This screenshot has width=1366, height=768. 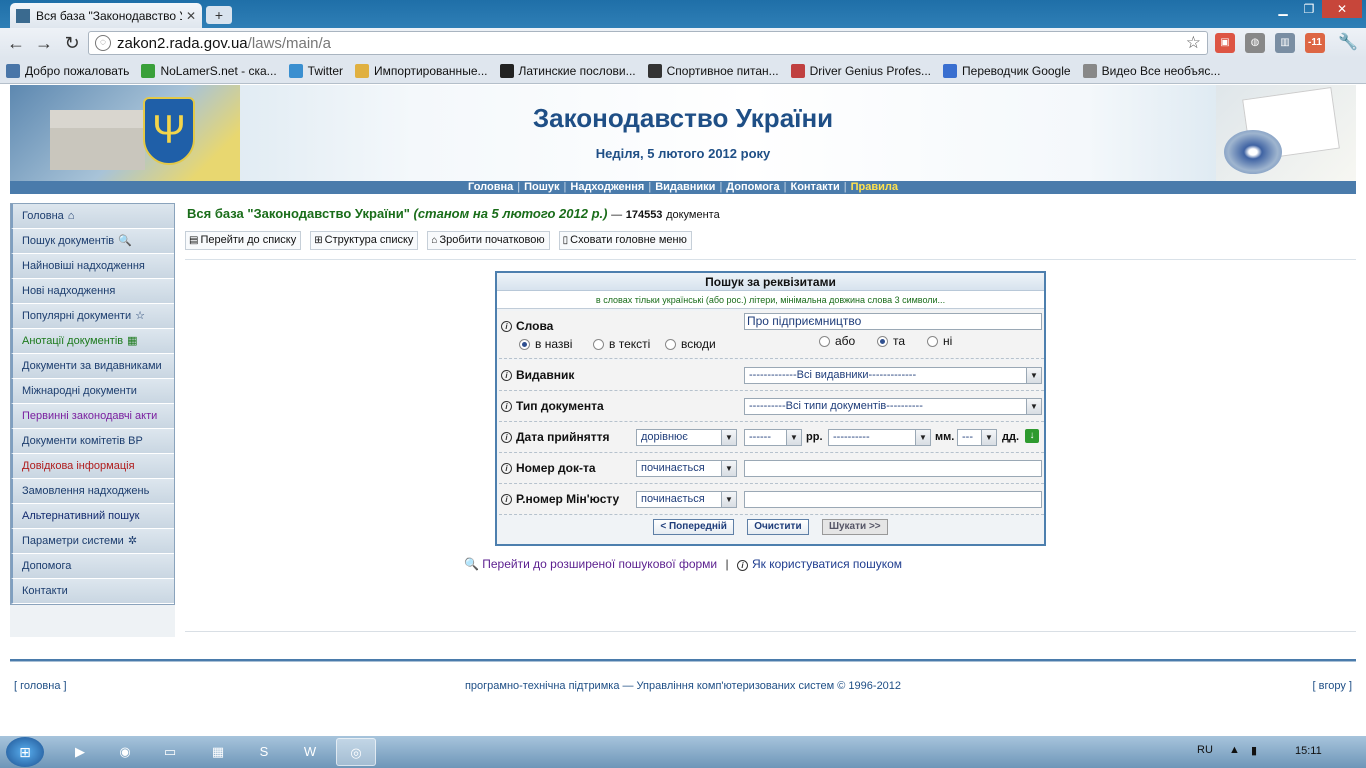 I want to click on reload-icon: ↻, so click(x=72, y=43).